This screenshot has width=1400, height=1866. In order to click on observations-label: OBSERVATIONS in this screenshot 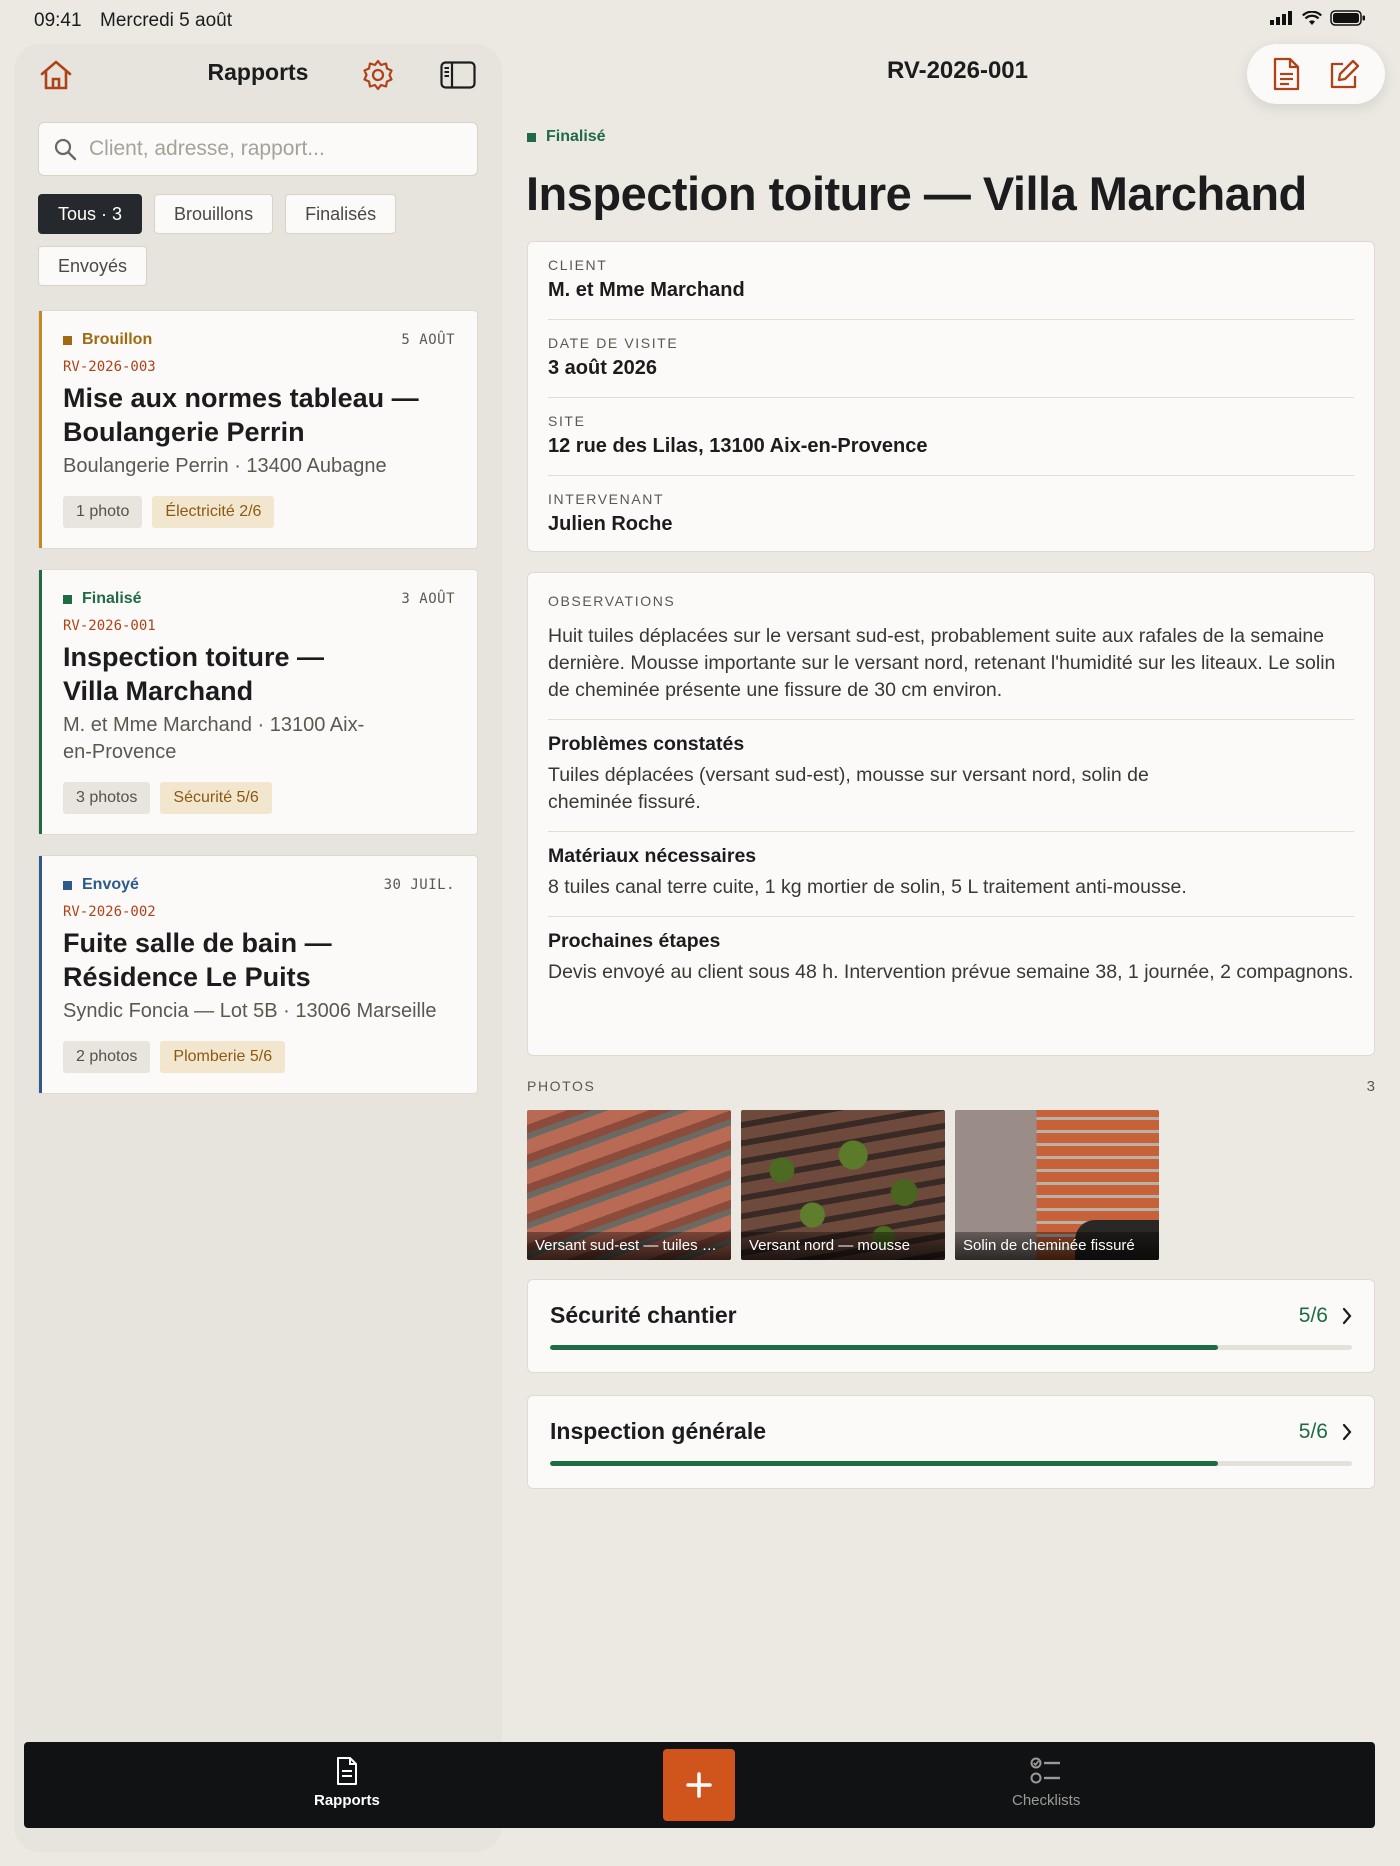, I will do `click(612, 601)`.